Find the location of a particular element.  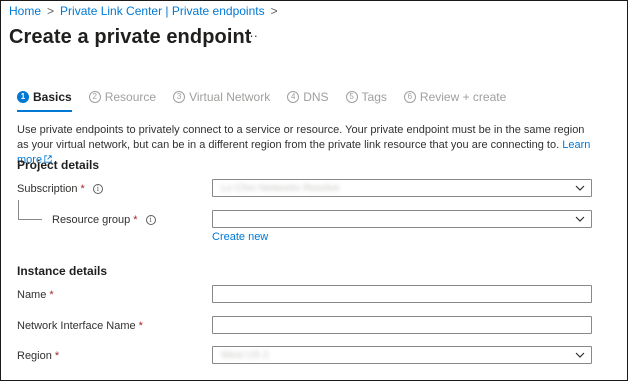

name-label: Name * is located at coordinates (35, 295).